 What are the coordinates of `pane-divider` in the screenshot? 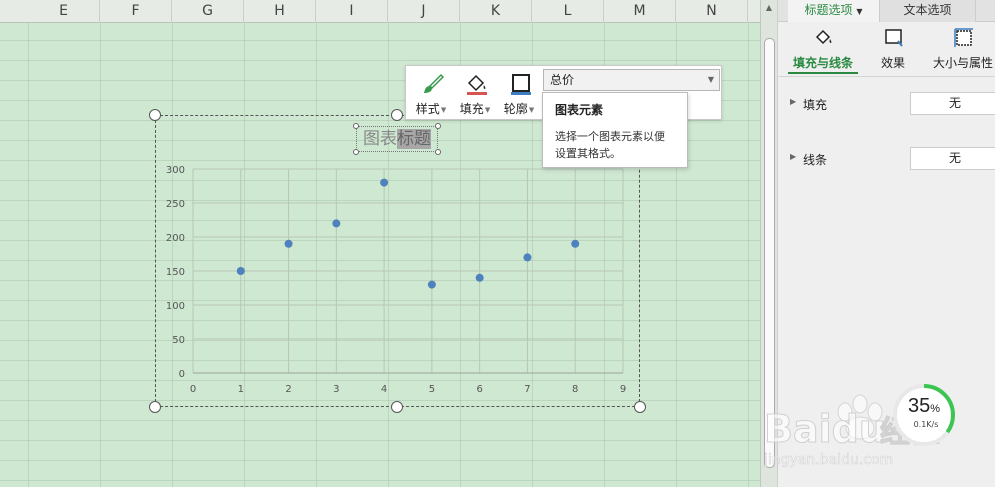 It's located at (886, 76).